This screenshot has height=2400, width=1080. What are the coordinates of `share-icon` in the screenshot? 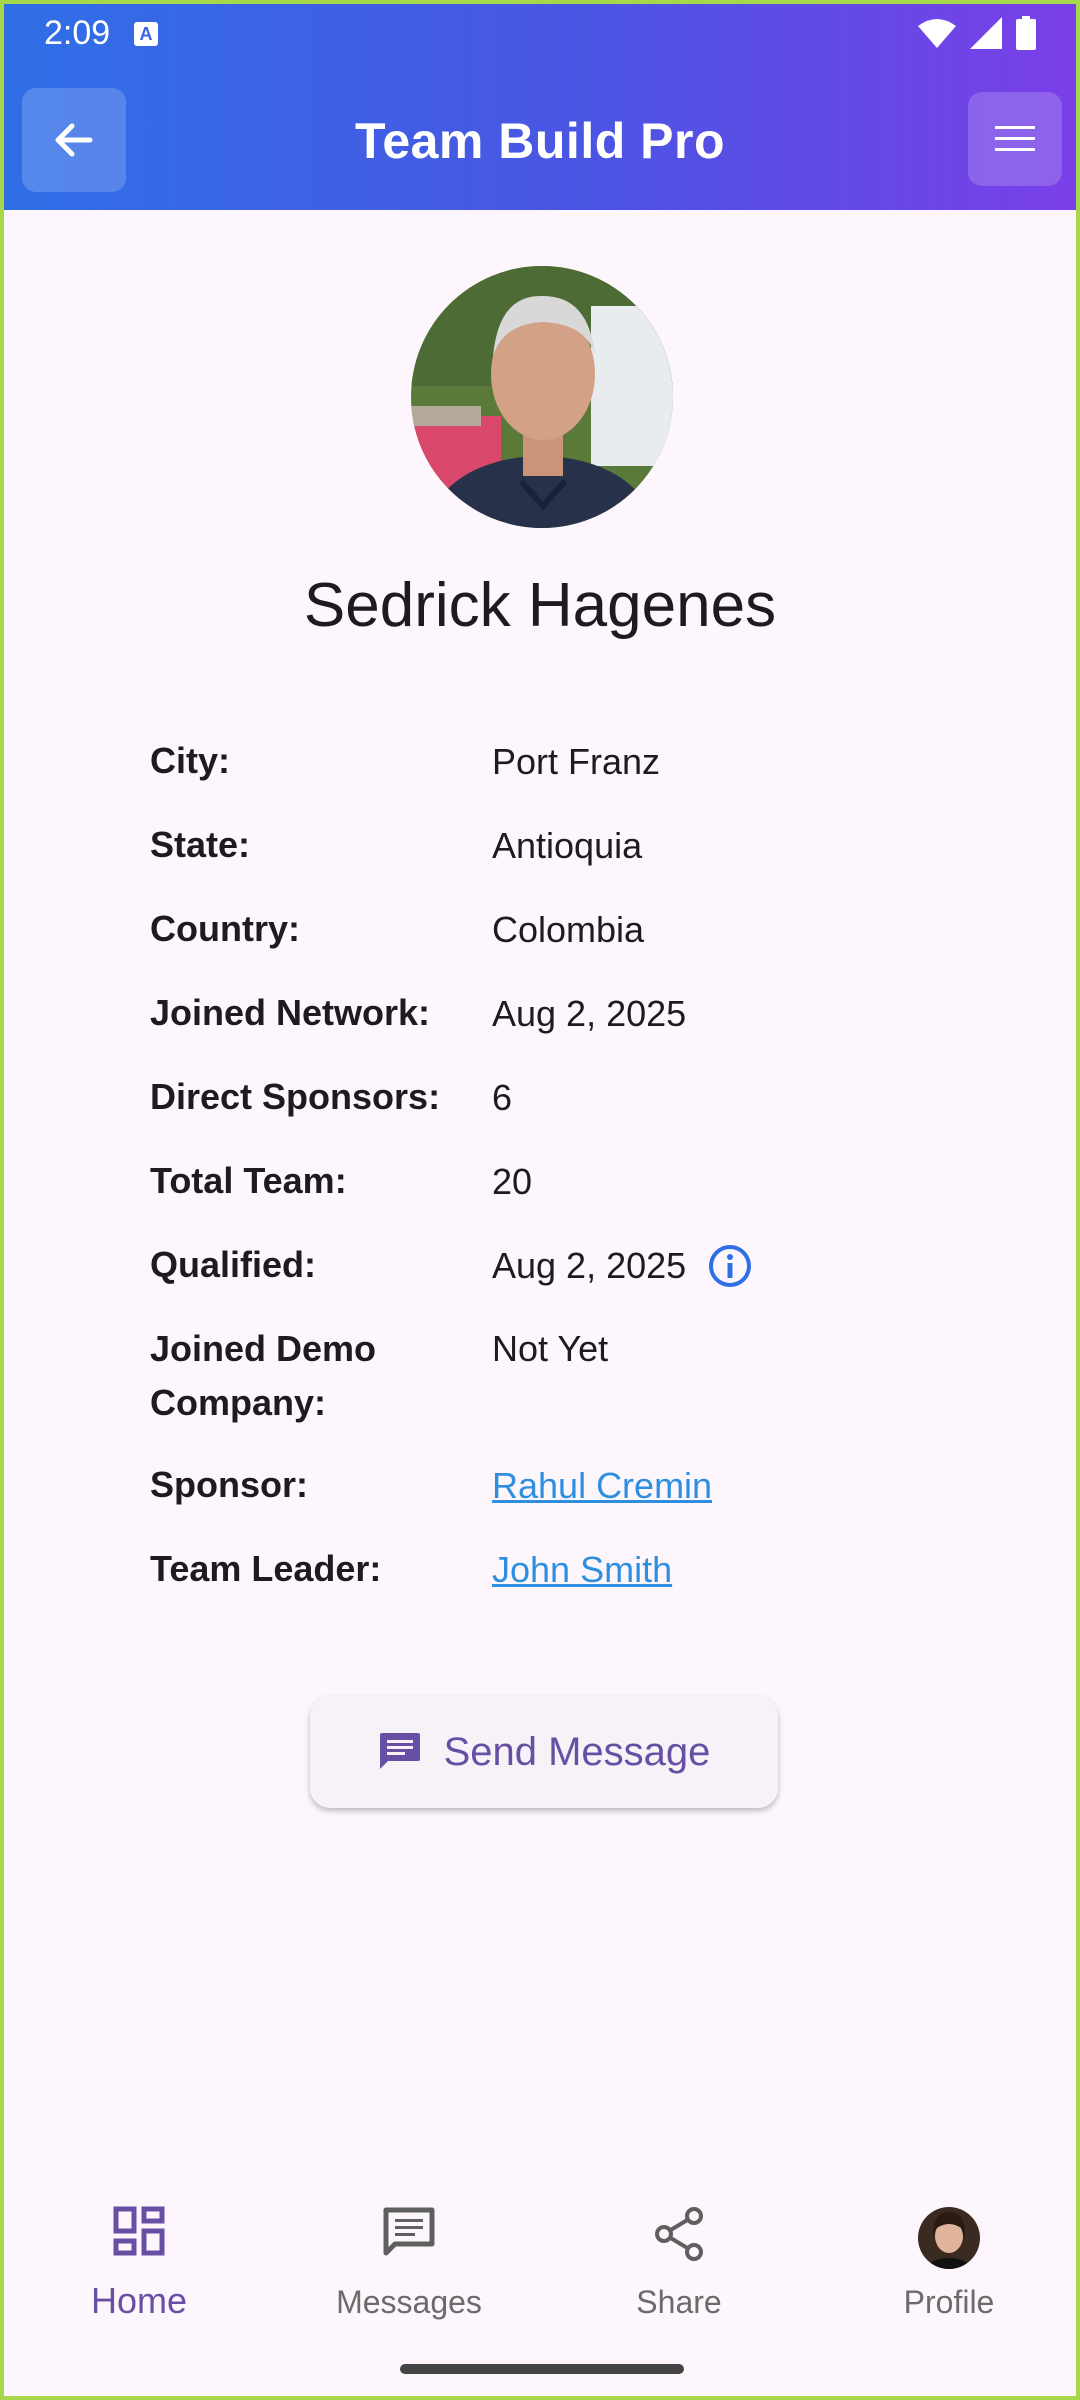 It's located at (679, 2234).